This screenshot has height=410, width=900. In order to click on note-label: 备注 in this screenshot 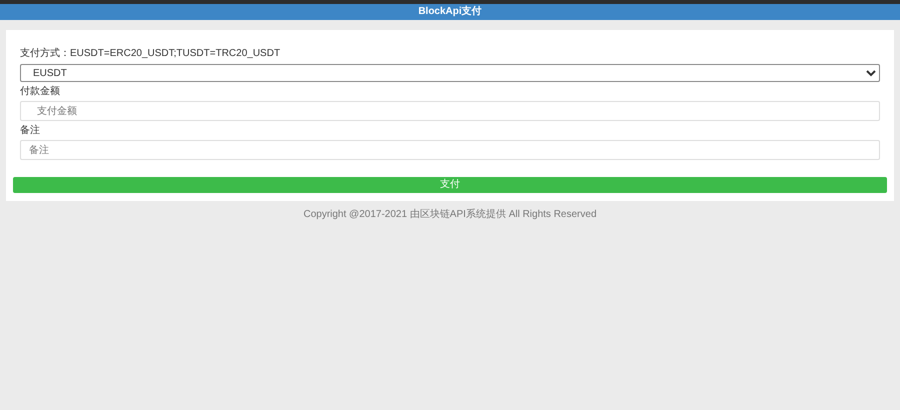, I will do `click(30, 131)`.